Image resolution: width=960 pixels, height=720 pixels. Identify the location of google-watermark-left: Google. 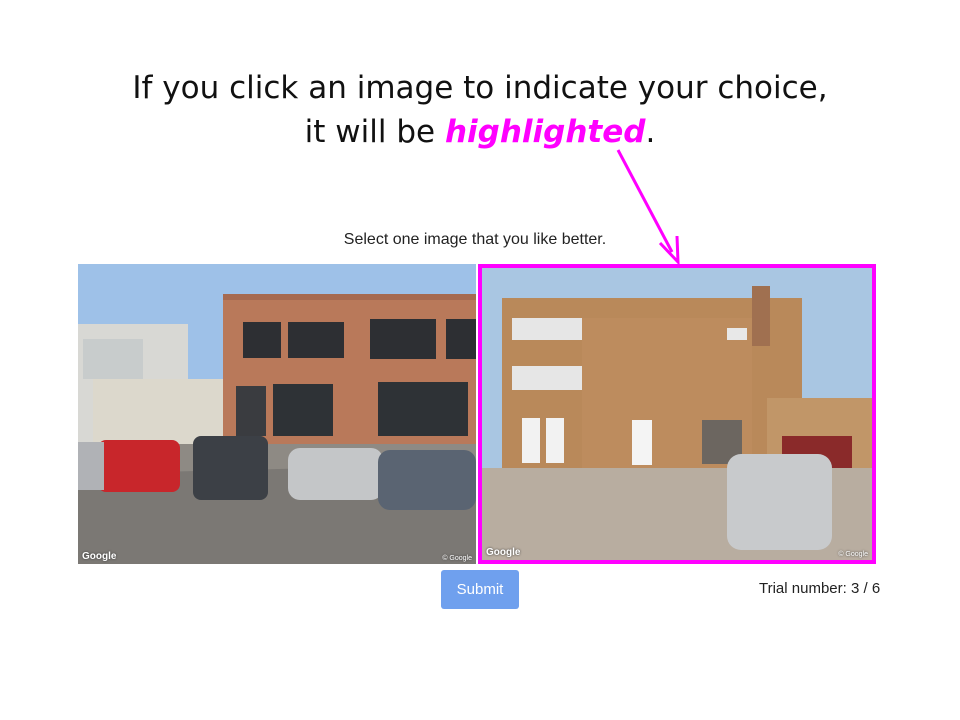
(99, 556).